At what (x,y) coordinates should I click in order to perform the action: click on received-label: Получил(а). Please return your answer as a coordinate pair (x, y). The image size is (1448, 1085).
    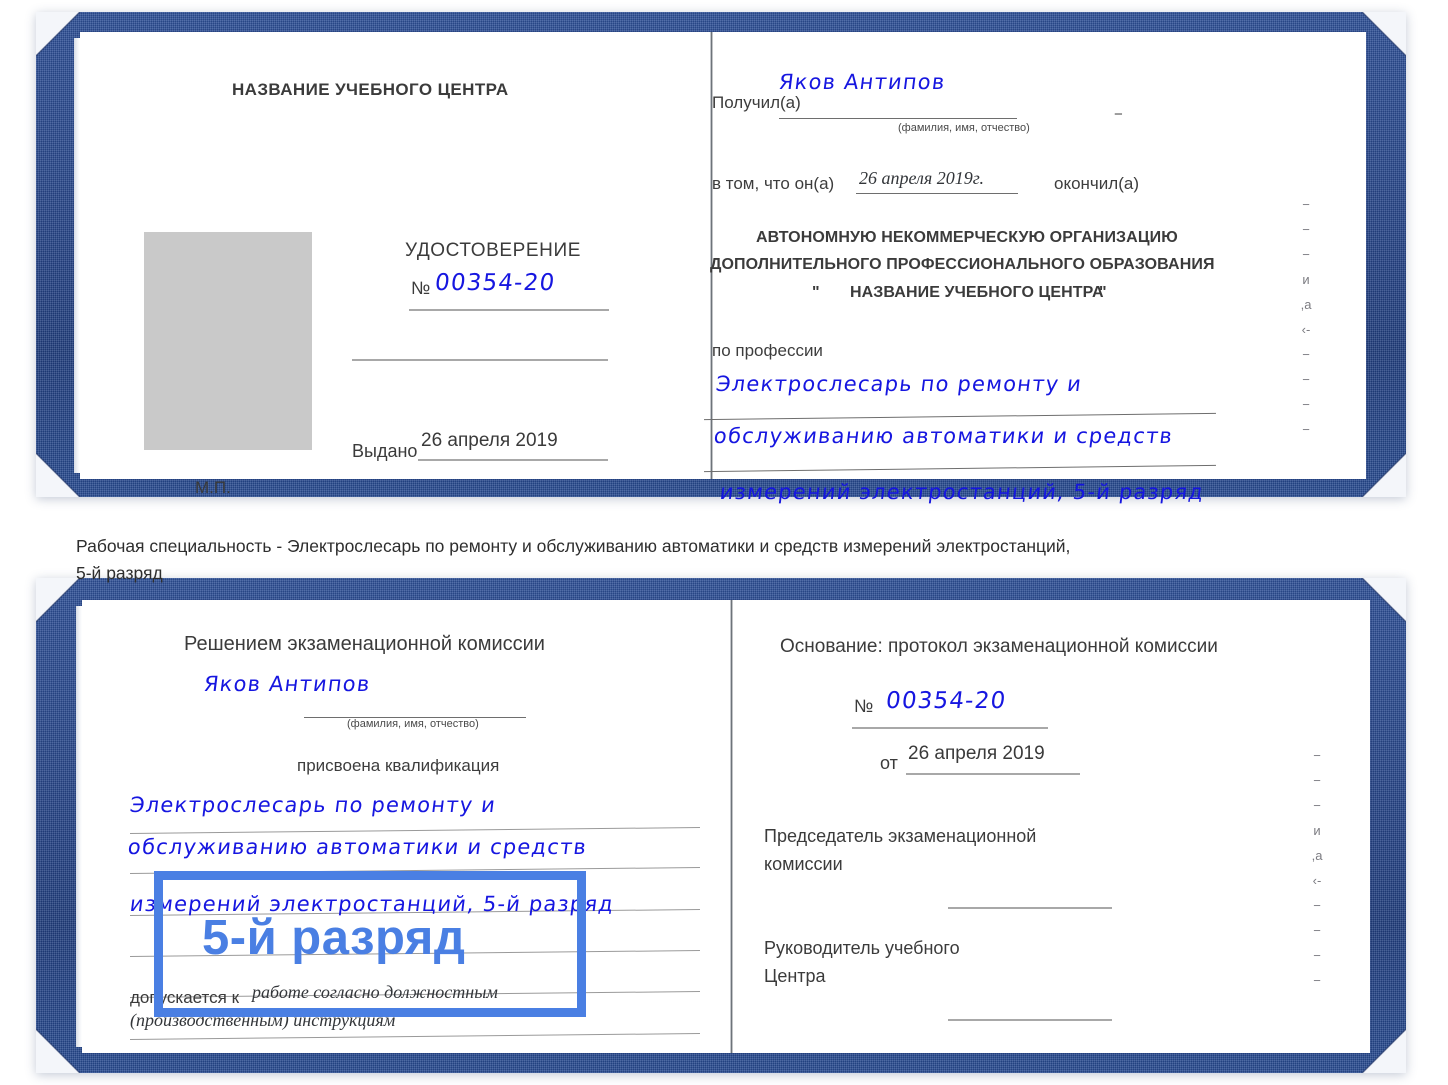
    Looking at the image, I should click on (756, 102).